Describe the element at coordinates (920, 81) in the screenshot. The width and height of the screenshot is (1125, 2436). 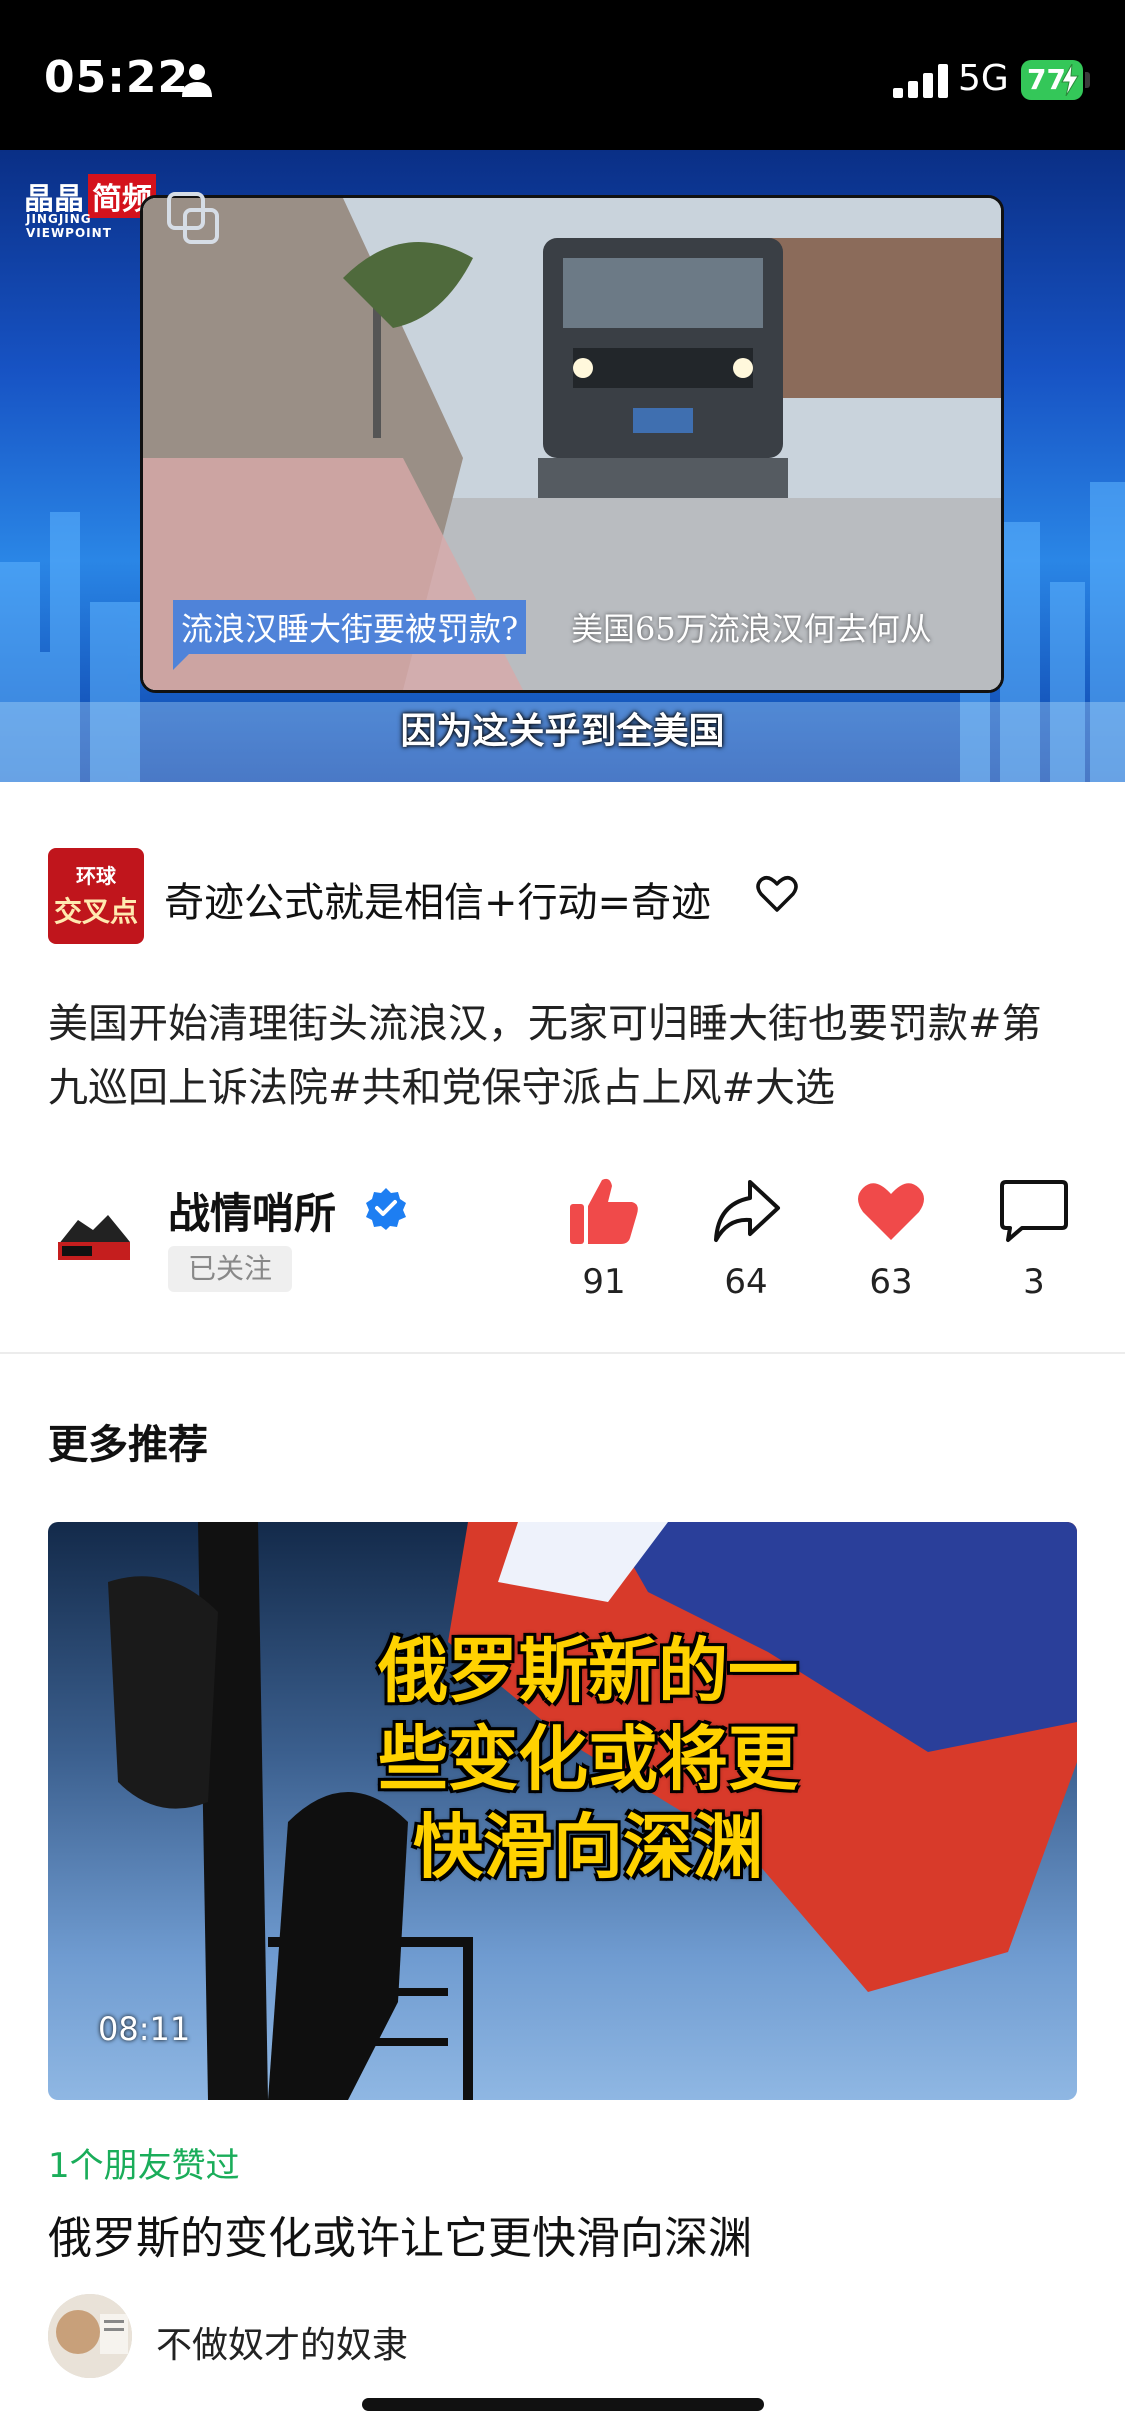
I see `signal-icon` at that location.